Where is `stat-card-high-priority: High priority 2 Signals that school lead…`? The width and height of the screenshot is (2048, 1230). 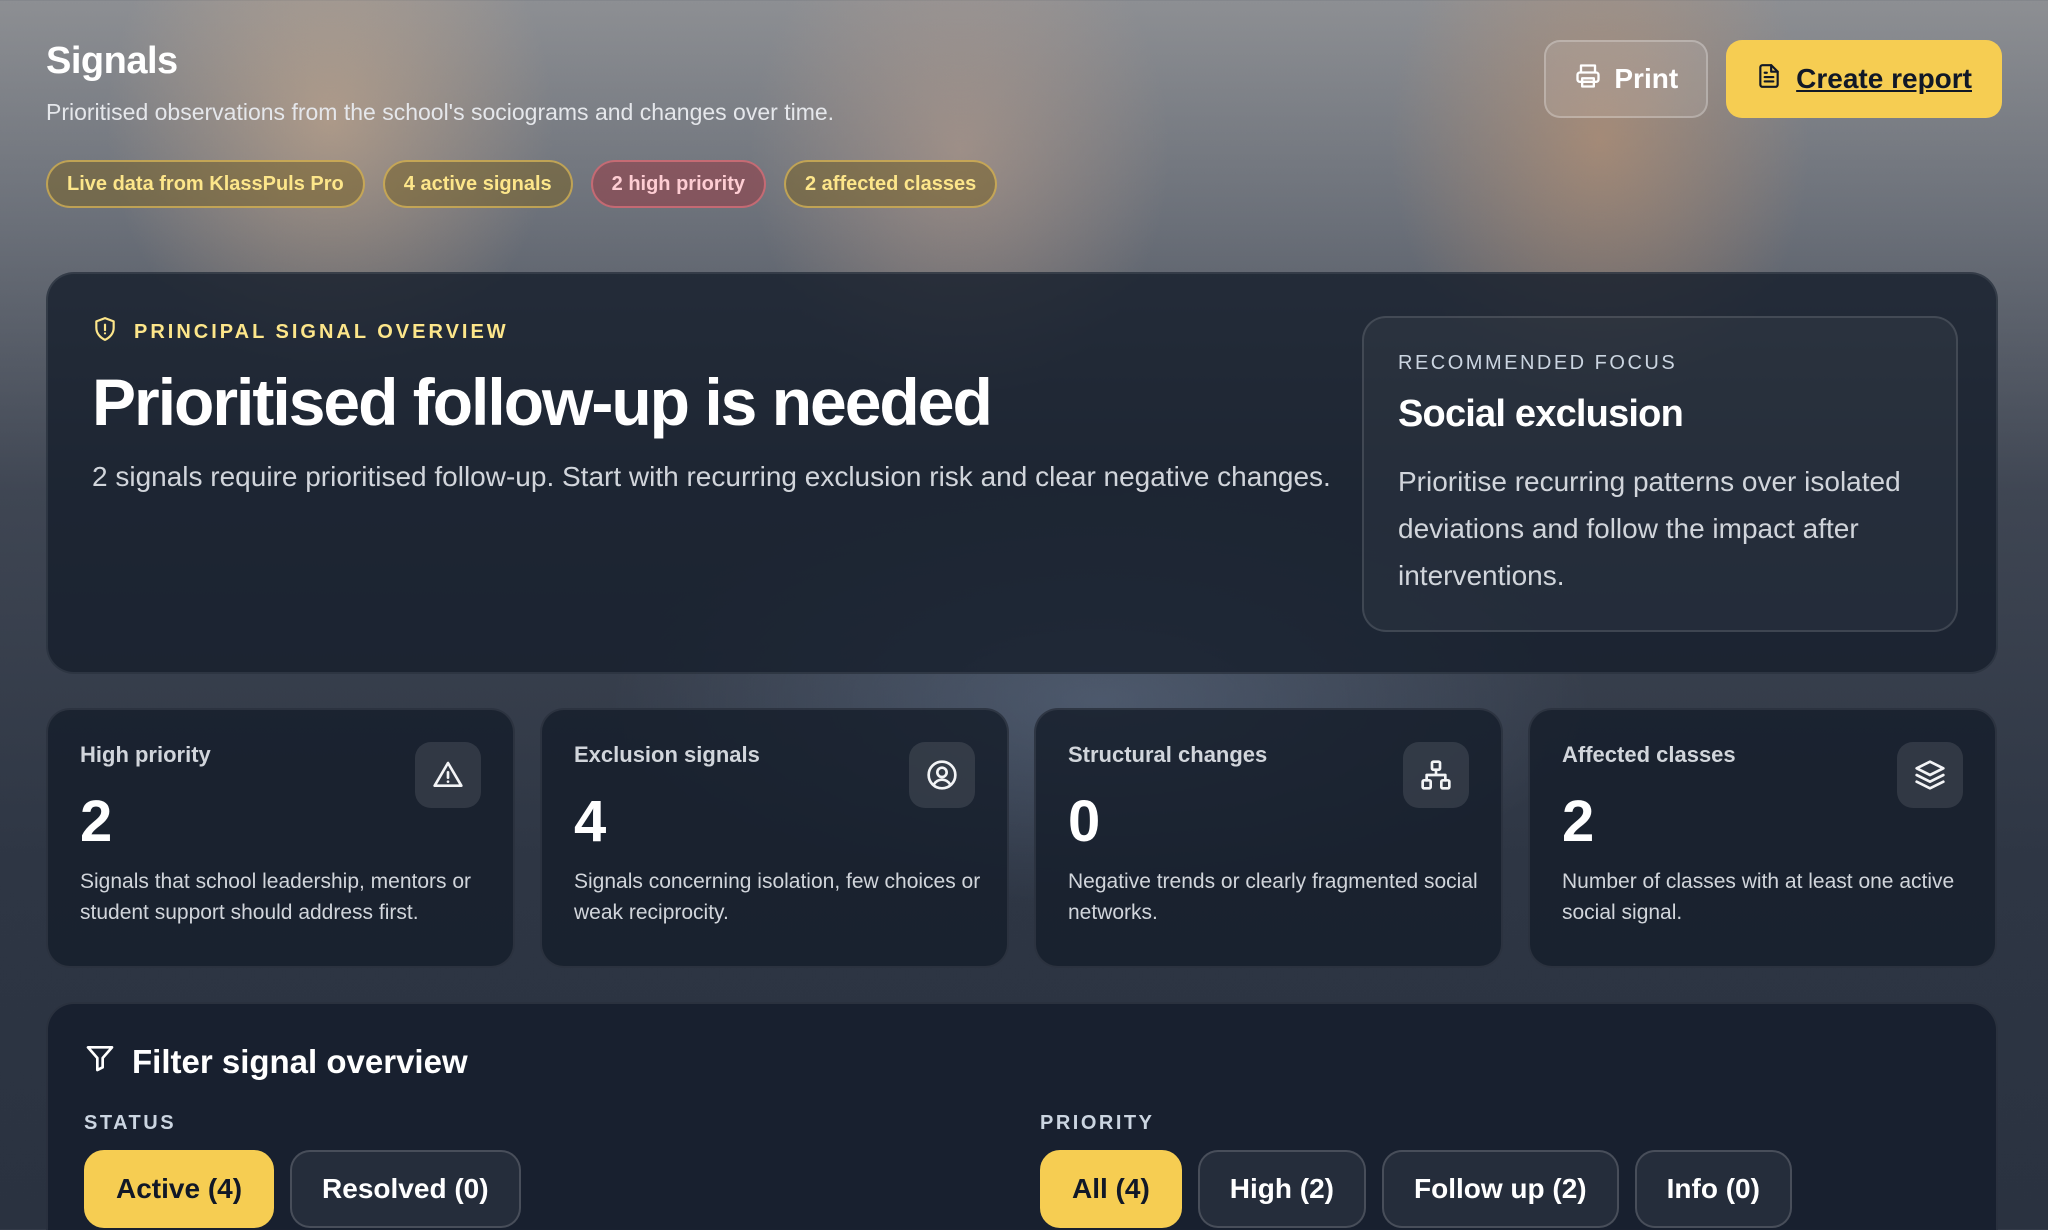
stat-card-high-priority: High priority 2 Signals that school lead… is located at coordinates (280, 838).